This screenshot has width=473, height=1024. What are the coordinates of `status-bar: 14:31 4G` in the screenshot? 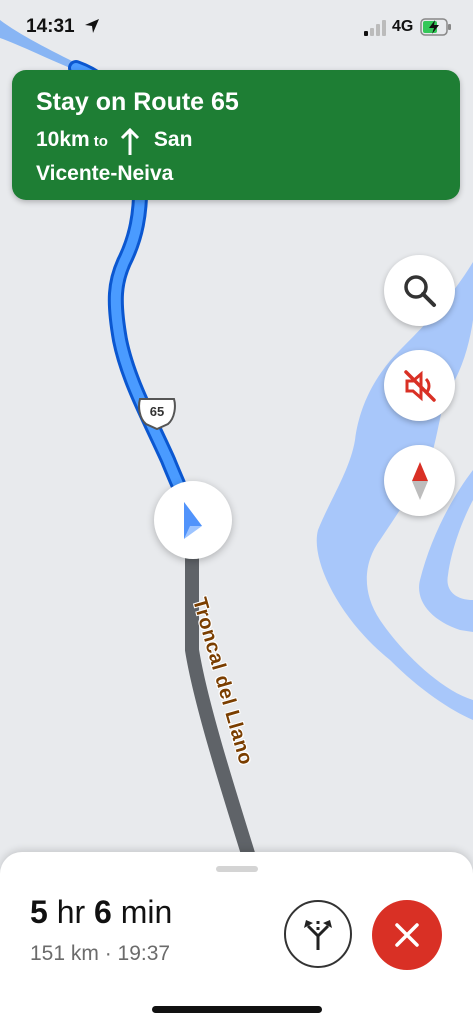 It's located at (236, 28).